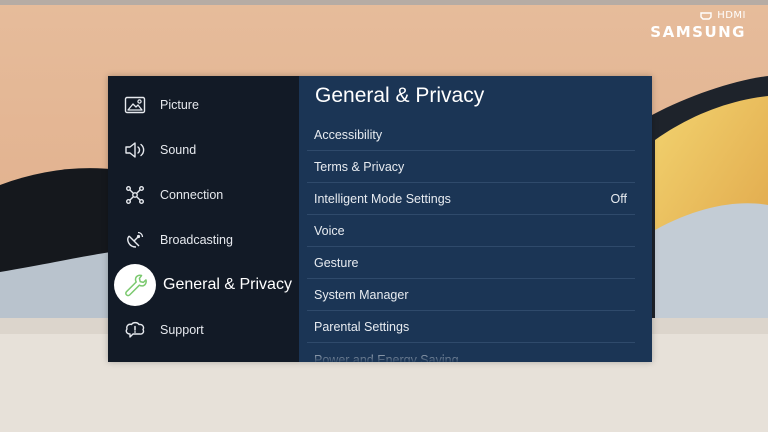 The height and width of the screenshot is (432, 768). Describe the element at coordinates (471, 231) in the screenshot. I see `menu-item-voice: Voice` at that location.